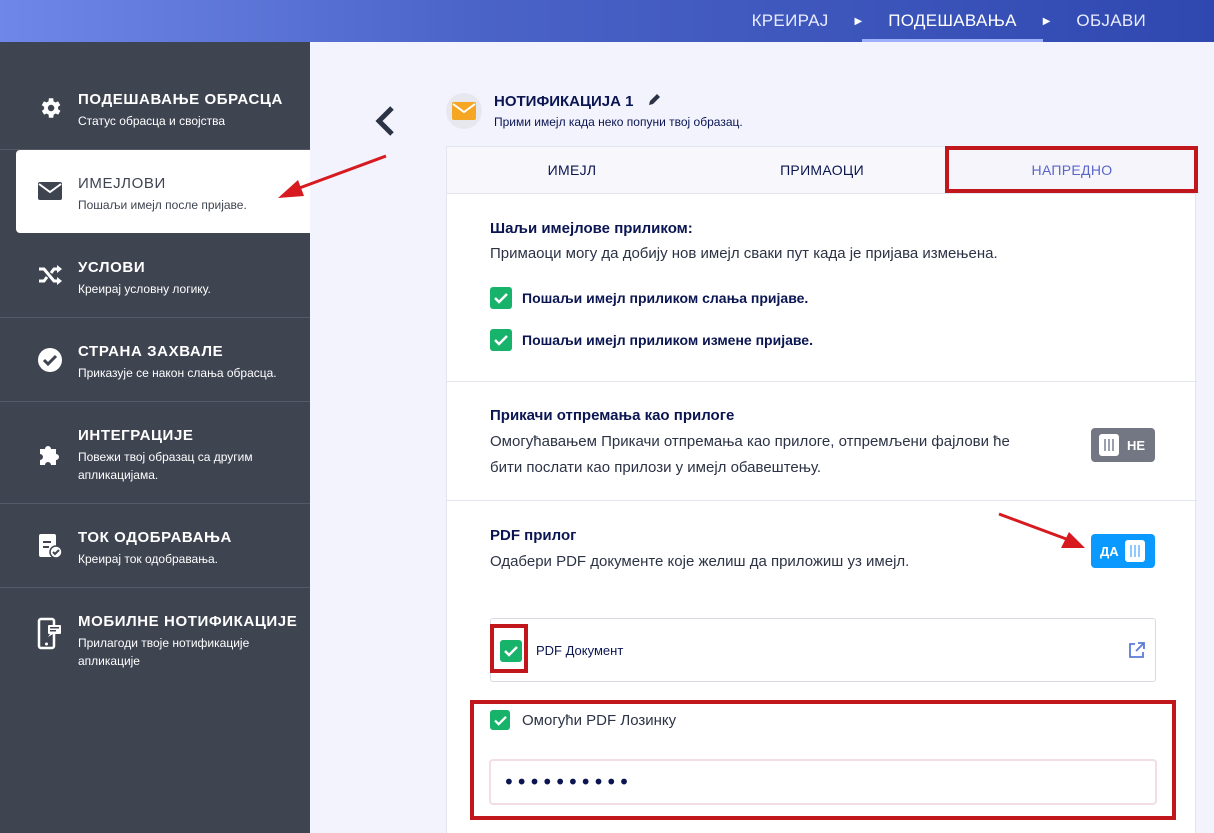  What do you see at coordinates (591, 228) in the screenshot?
I see `send-when-title: Шаљи имејлове приликом:` at bounding box center [591, 228].